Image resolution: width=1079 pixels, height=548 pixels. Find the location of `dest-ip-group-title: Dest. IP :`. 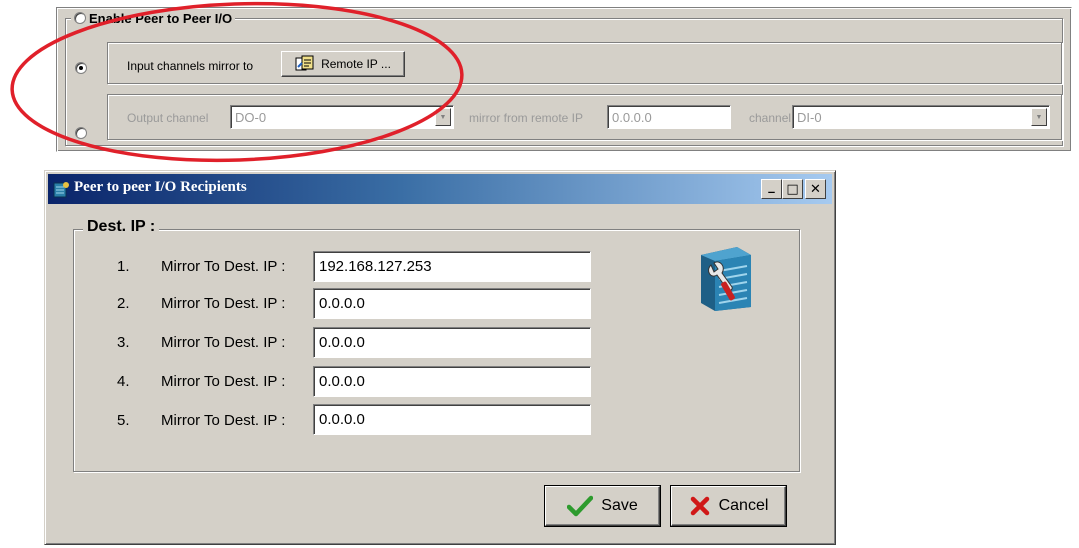

dest-ip-group-title: Dest. IP : is located at coordinates (121, 227).